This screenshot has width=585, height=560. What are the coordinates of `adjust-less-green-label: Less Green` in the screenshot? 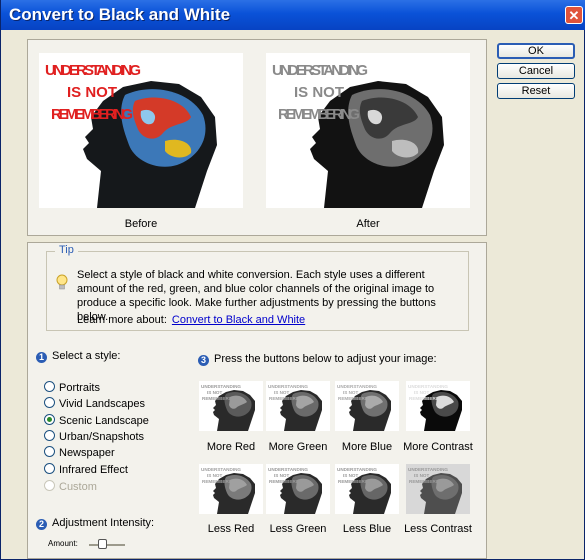 It's located at (298, 529).